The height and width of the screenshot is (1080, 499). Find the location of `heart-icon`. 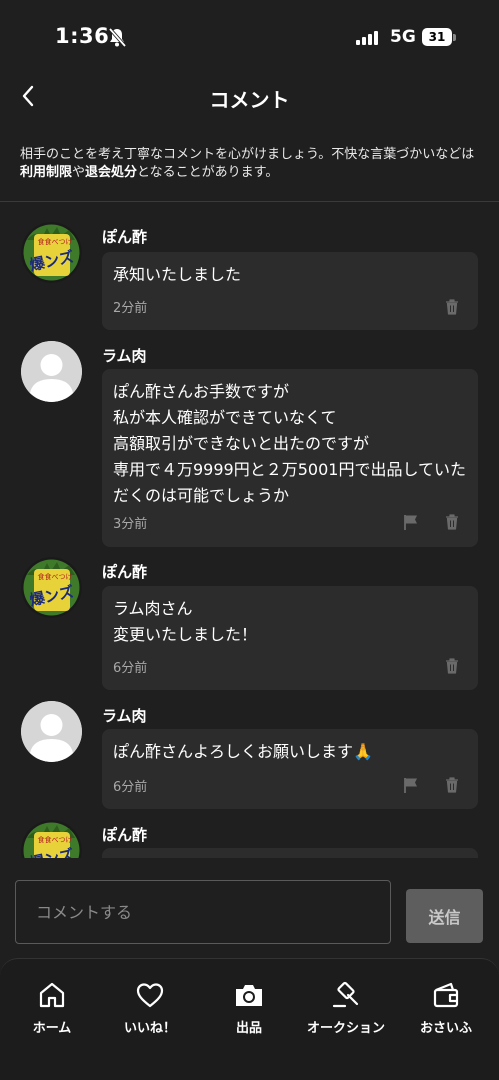

heart-icon is located at coordinates (150, 995).